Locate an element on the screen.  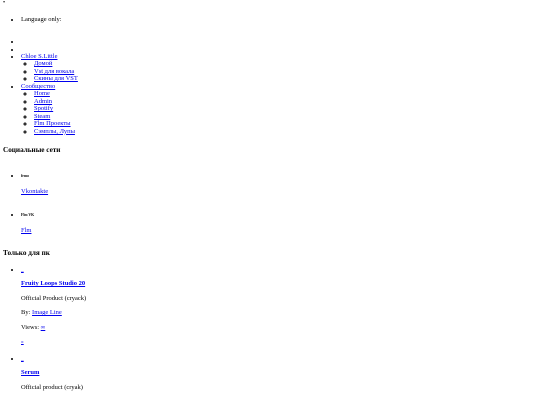
product-subtitle: Official Product (cryack) is located at coordinates (54, 298).